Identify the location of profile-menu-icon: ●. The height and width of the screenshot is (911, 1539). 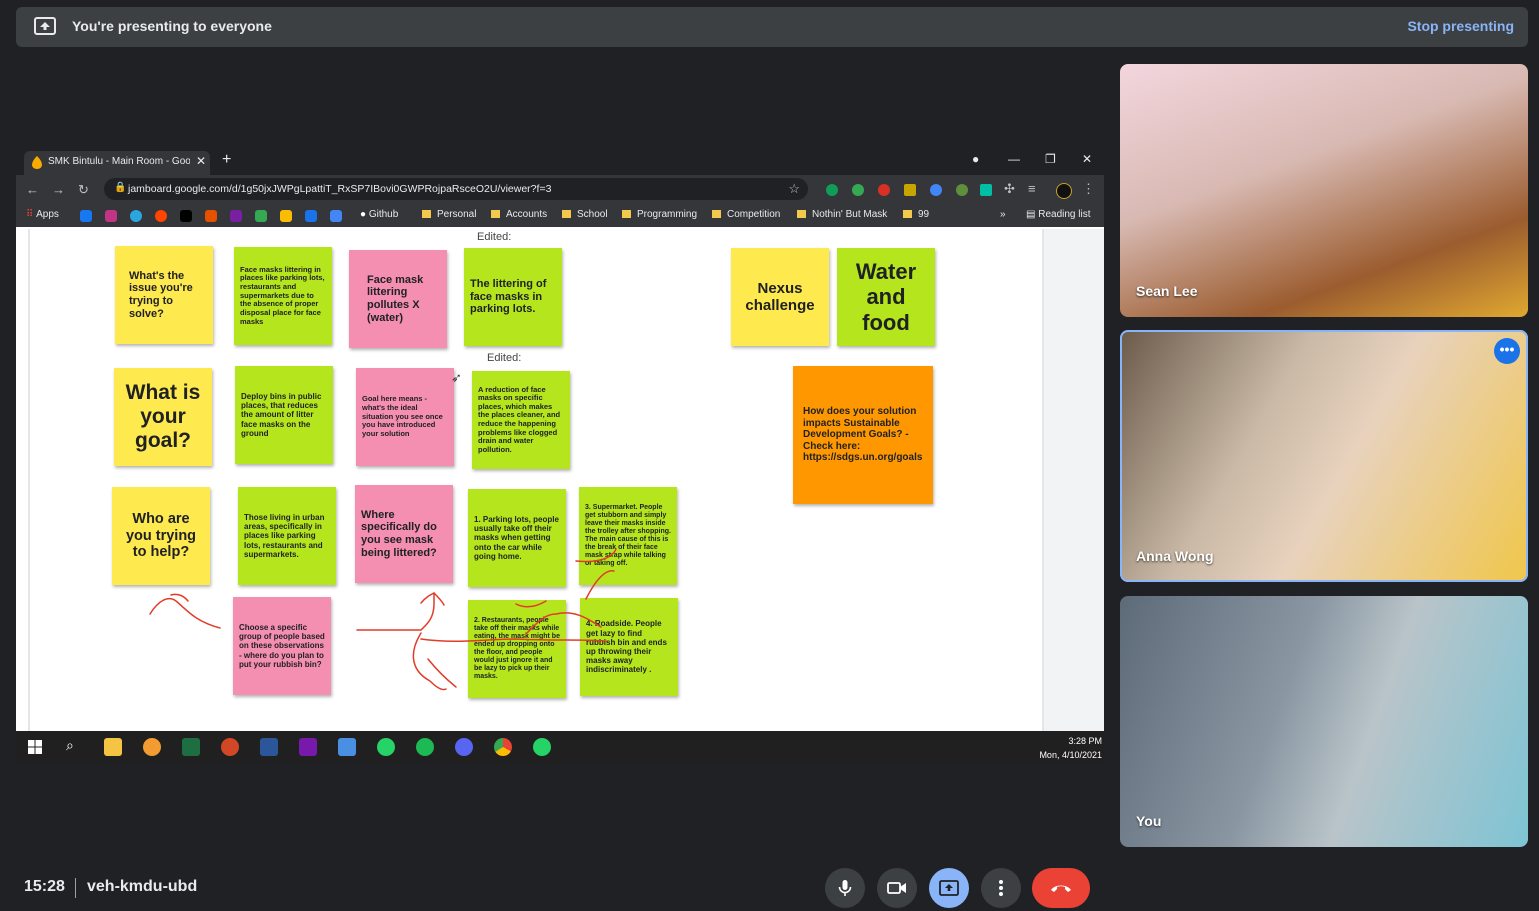
(975, 159).